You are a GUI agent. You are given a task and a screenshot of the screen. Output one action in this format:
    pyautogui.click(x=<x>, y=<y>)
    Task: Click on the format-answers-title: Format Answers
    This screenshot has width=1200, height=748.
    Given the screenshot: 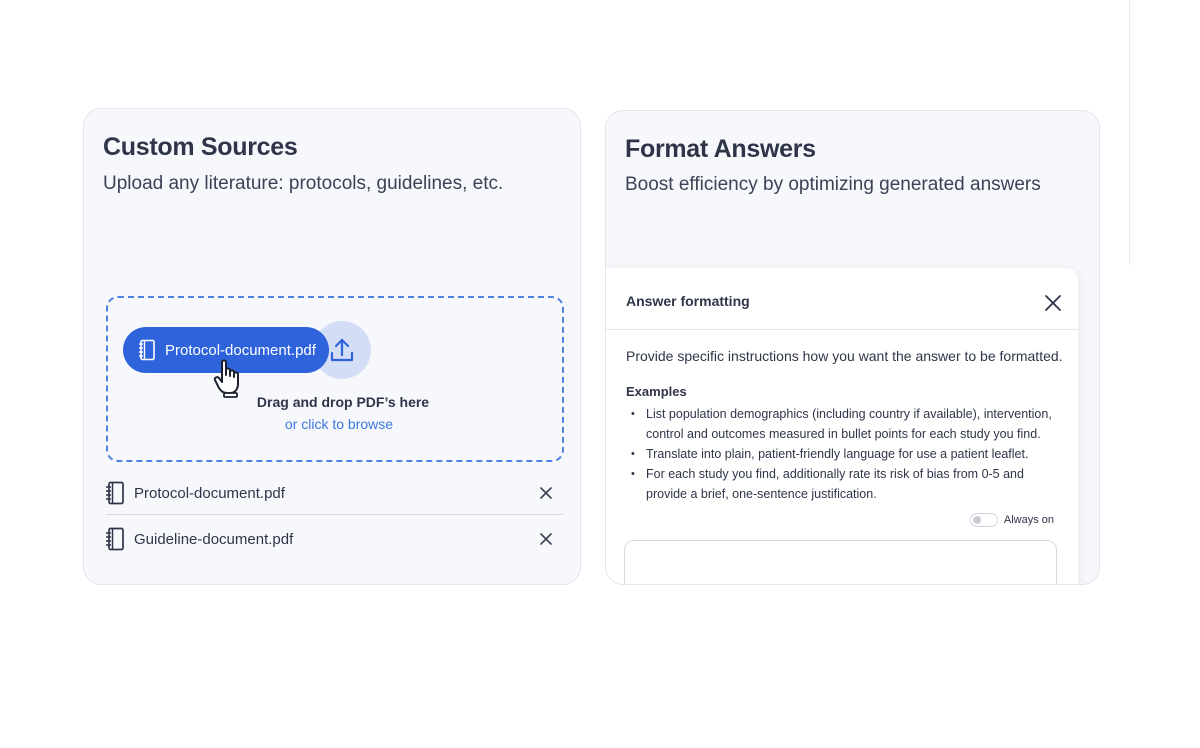 What is the action you would take?
    pyautogui.click(x=720, y=149)
    